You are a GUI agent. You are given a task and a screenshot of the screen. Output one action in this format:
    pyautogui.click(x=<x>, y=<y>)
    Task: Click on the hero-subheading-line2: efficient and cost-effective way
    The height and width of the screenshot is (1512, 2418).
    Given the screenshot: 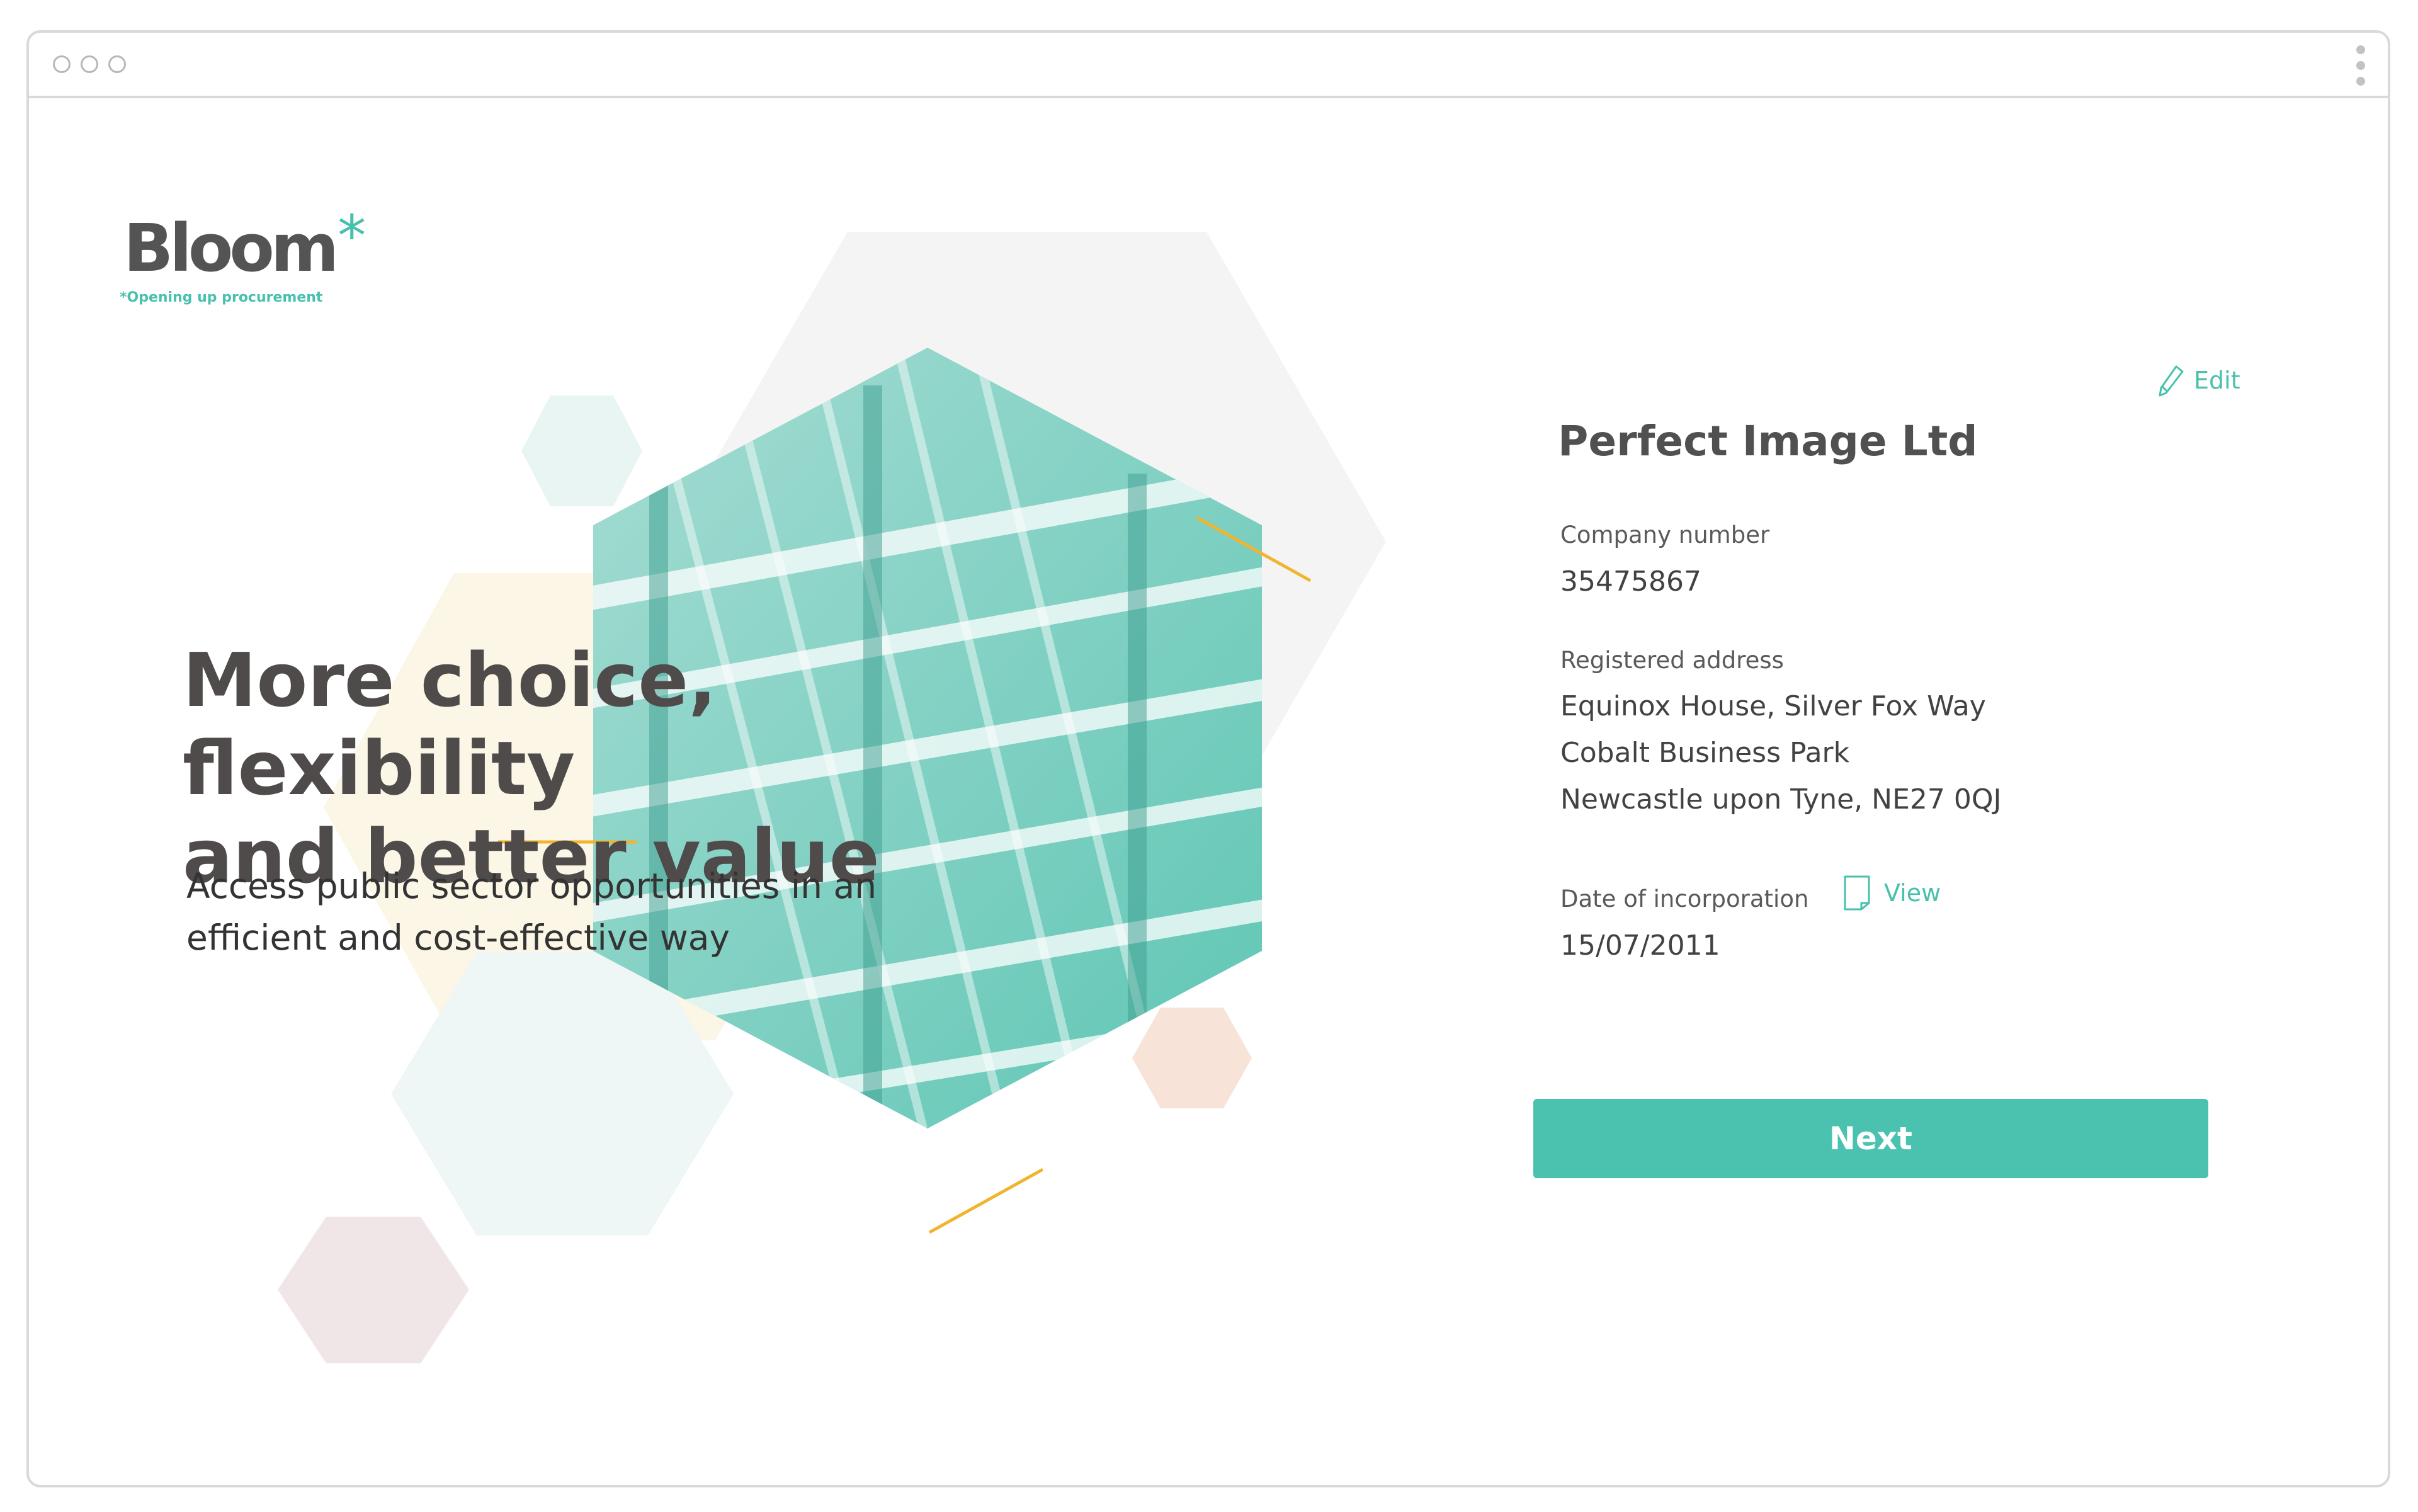 What is the action you would take?
    pyautogui.click(x=458, y=938)
    